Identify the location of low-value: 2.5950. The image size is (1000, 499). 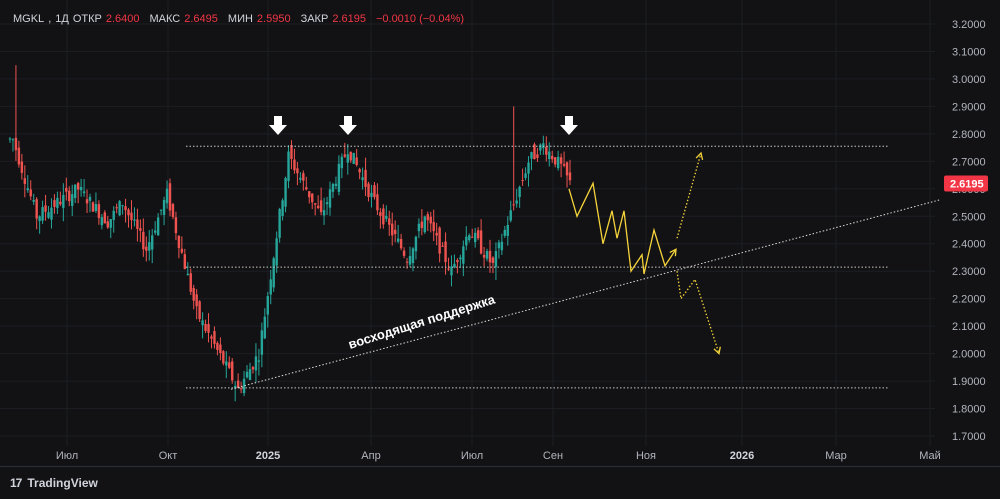
(273, 19).